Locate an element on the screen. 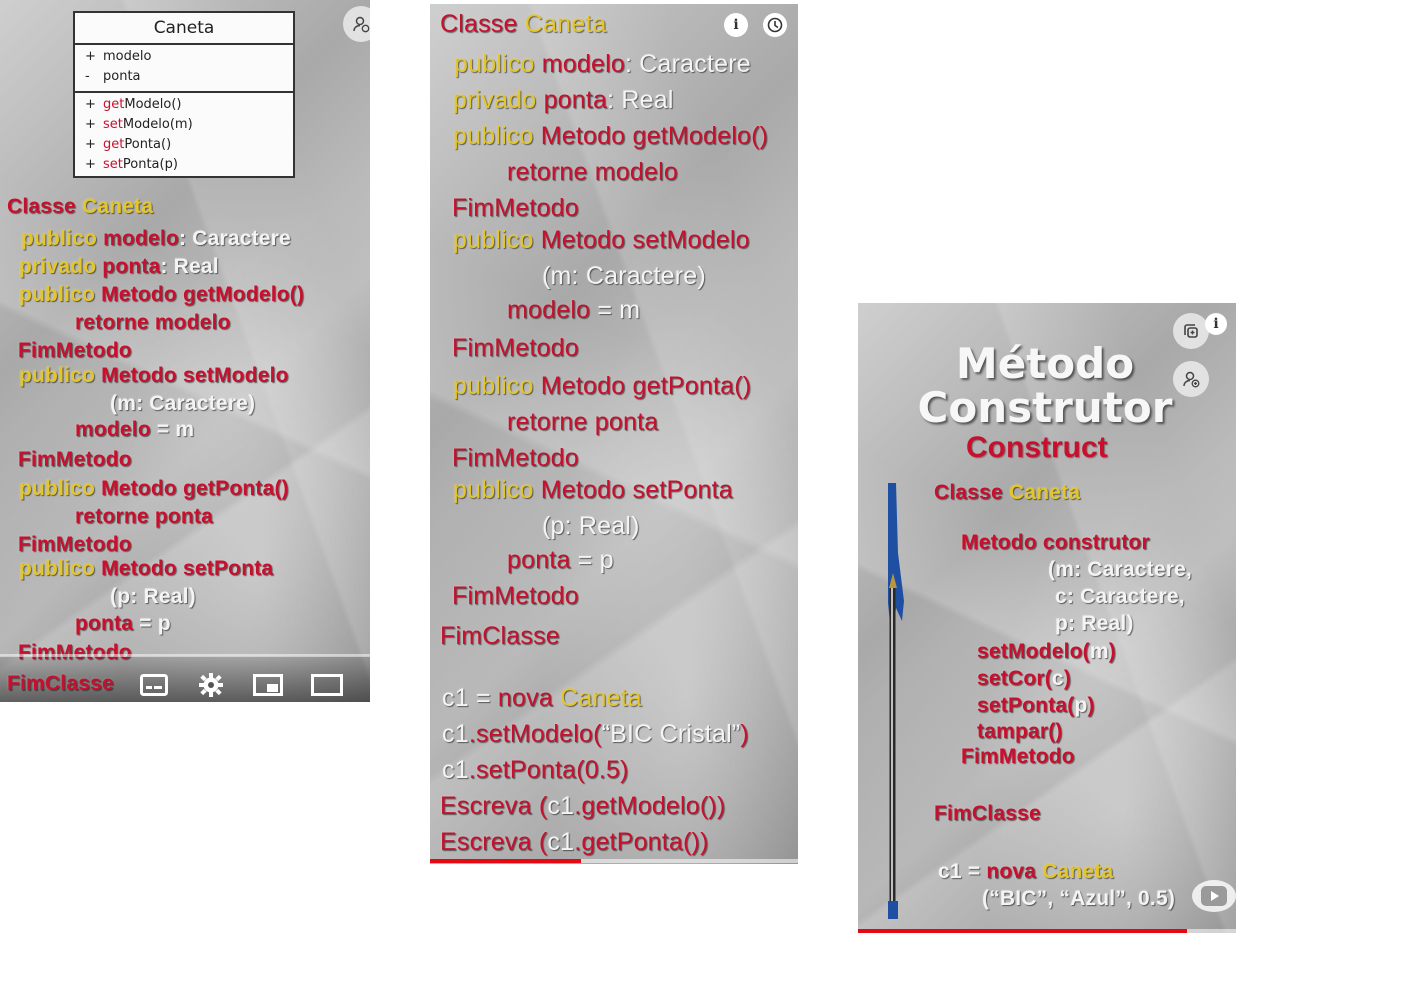  code-line: (m: Caractere, is located at coordinates (1120, 569).